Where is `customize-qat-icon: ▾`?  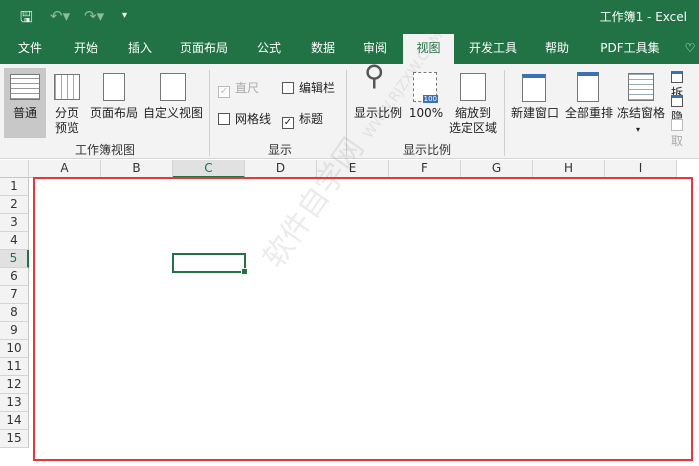 customize-qat-icon: ▾ is located at coordinates (124, 15).